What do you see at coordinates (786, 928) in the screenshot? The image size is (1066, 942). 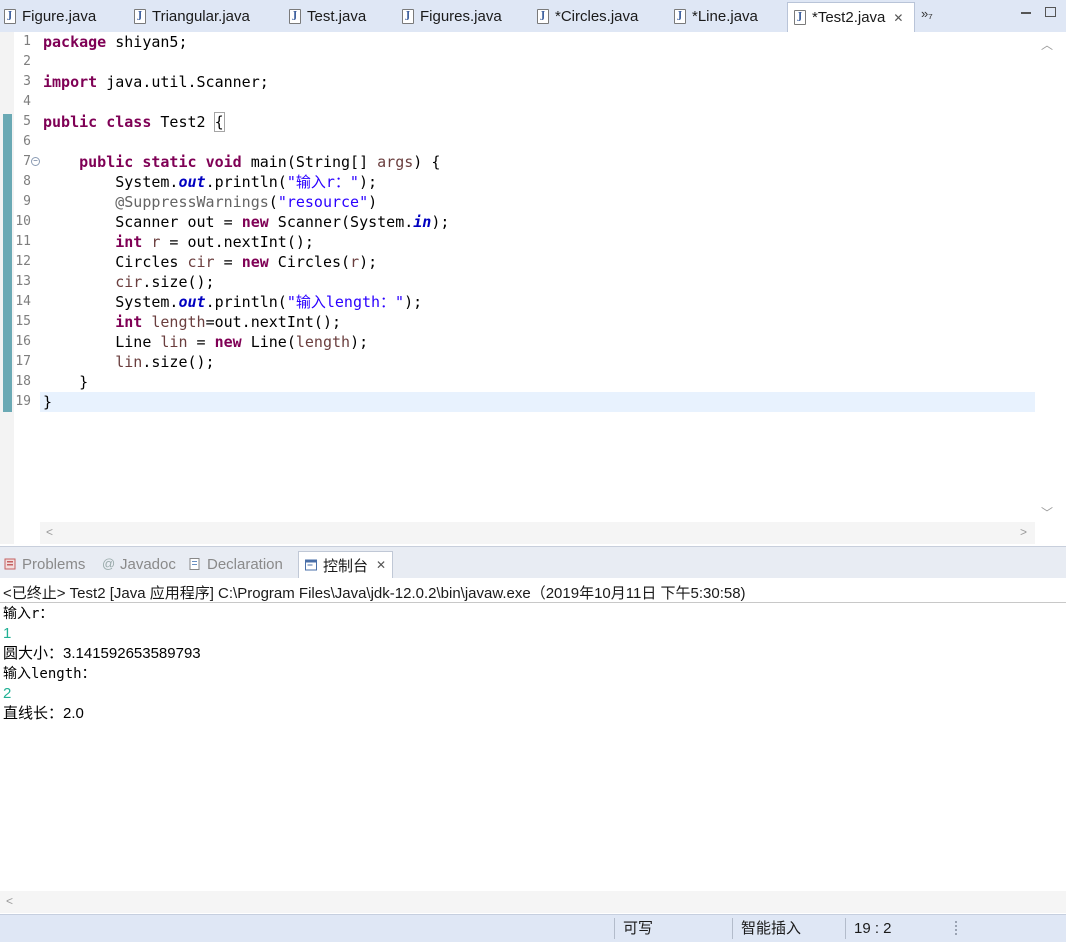 I see `status-insert-mode: 智能插入` at bounding box center [786, 928].